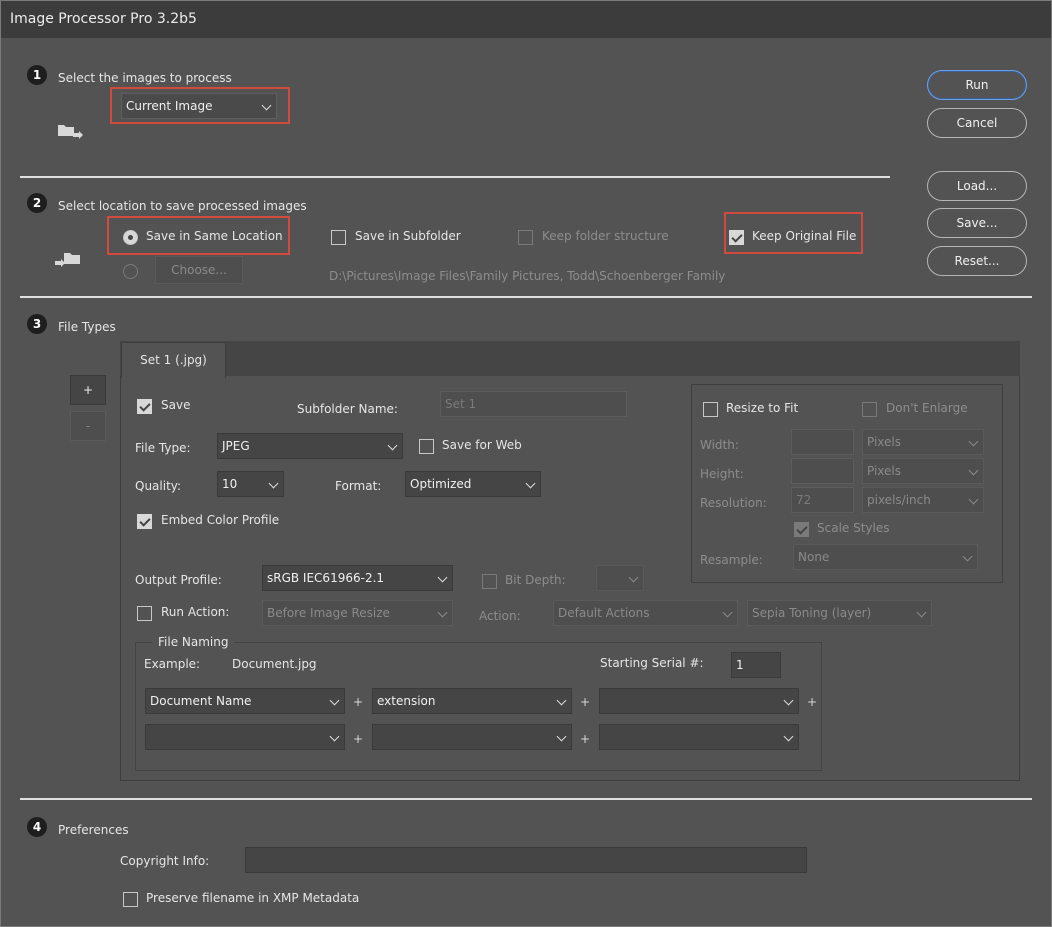 This screenshot has height=927, width=1052. Describe the element at coordinates (214, 236) in the screenshot. I see `save-same-location-label: Save in Same Location` at that location.